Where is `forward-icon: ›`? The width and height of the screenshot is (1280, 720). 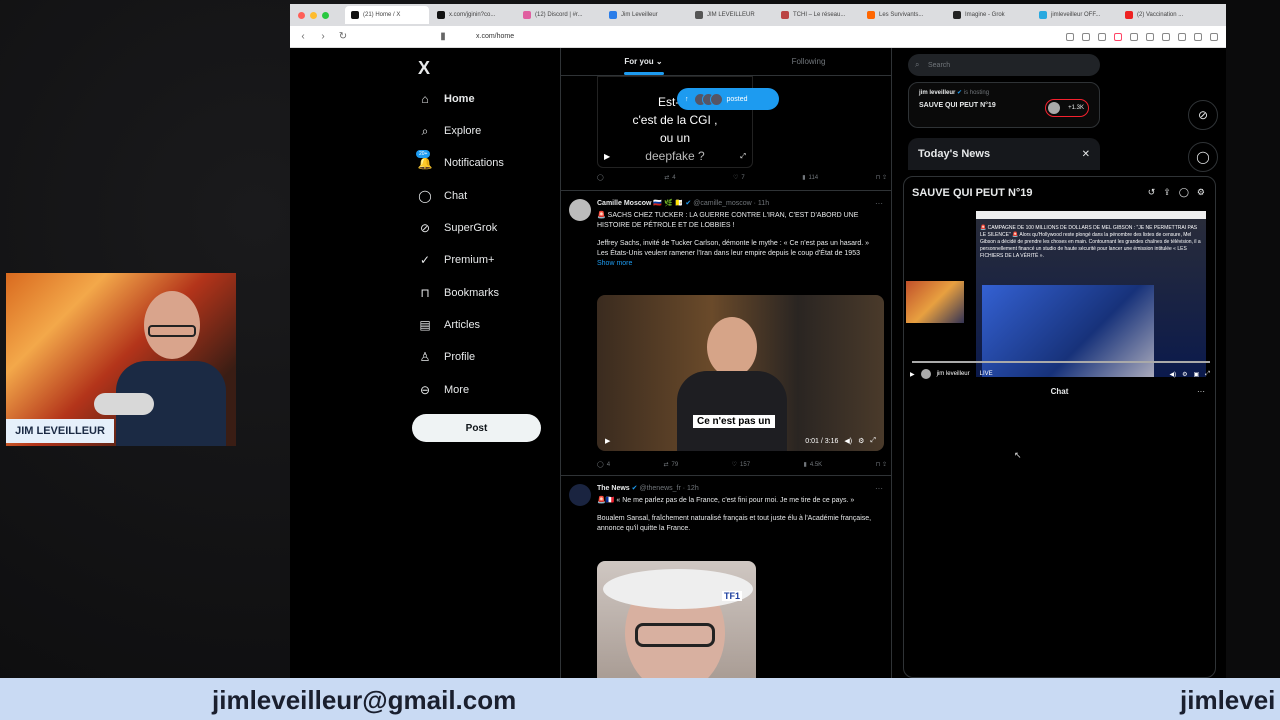 forward-icon: › is located at coordinates (323, 36).